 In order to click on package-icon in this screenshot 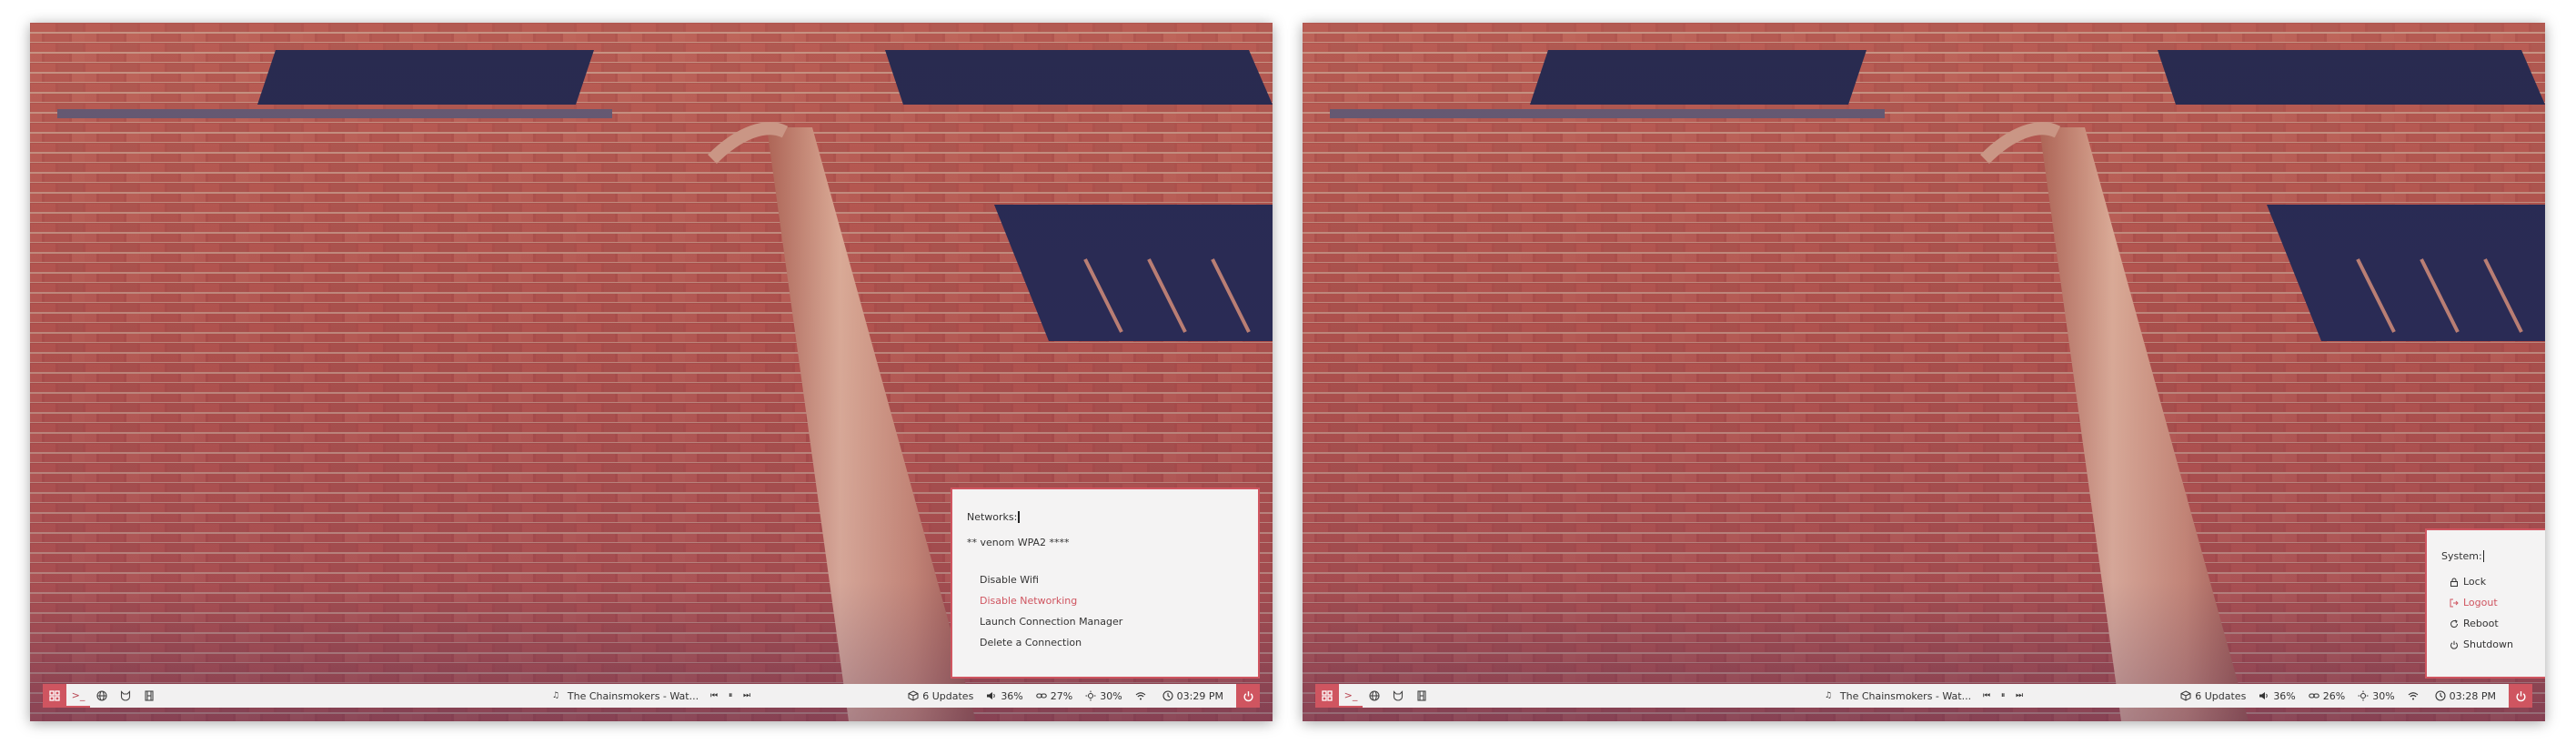, I will do `click(2185, 695)`.